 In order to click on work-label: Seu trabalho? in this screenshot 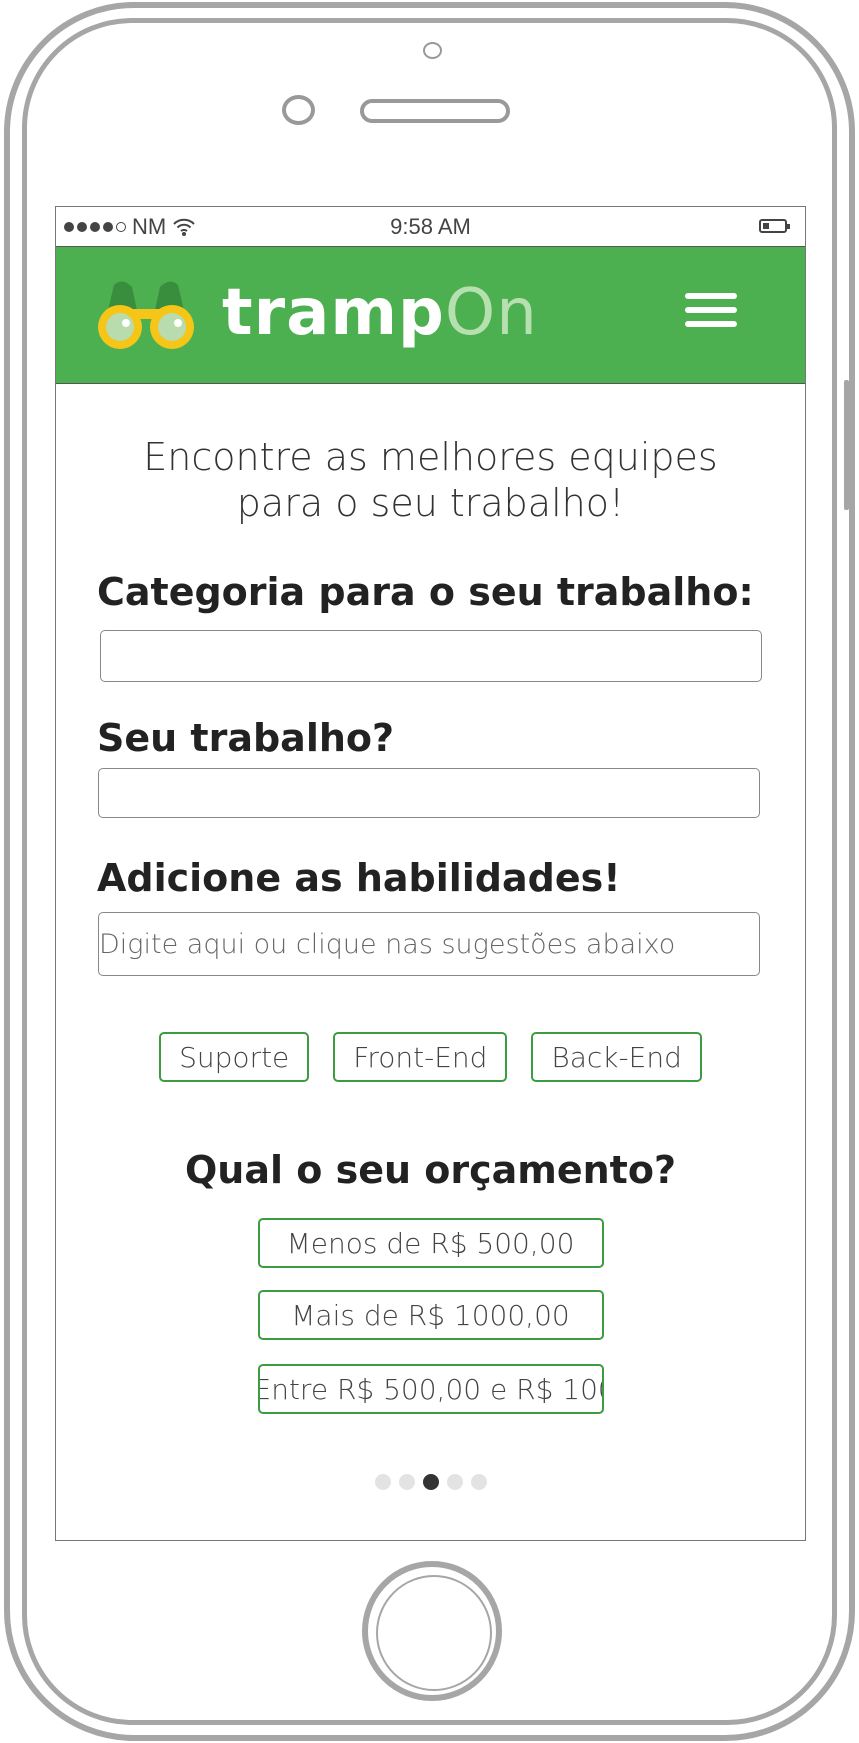, I will do `click(246, 738)`.